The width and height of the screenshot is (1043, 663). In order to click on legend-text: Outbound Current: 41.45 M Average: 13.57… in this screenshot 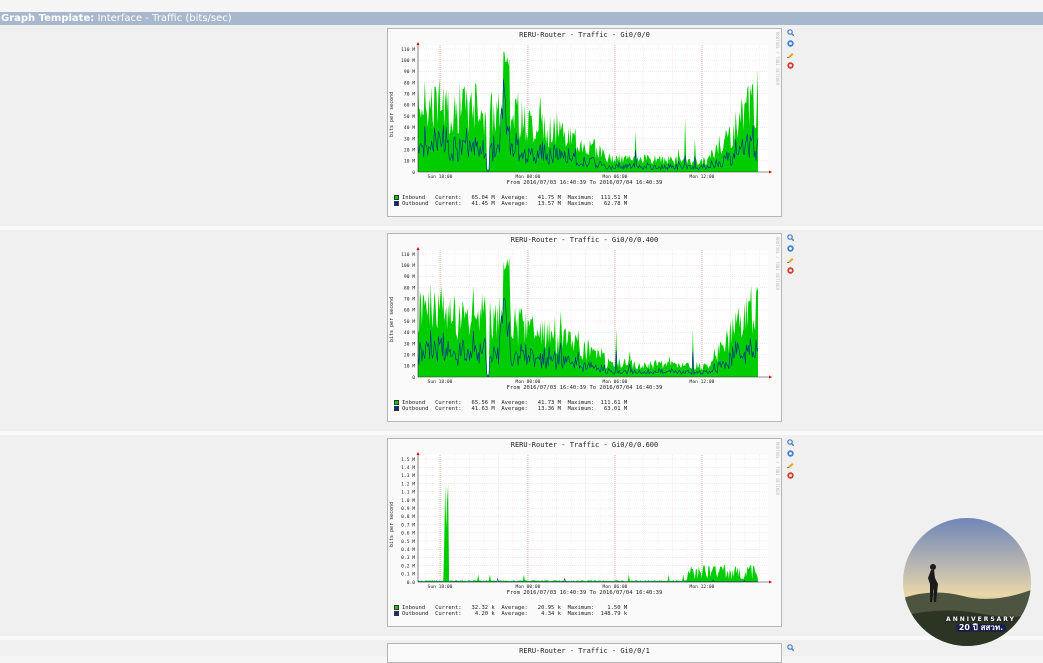, I will do `click(515, 204)`.